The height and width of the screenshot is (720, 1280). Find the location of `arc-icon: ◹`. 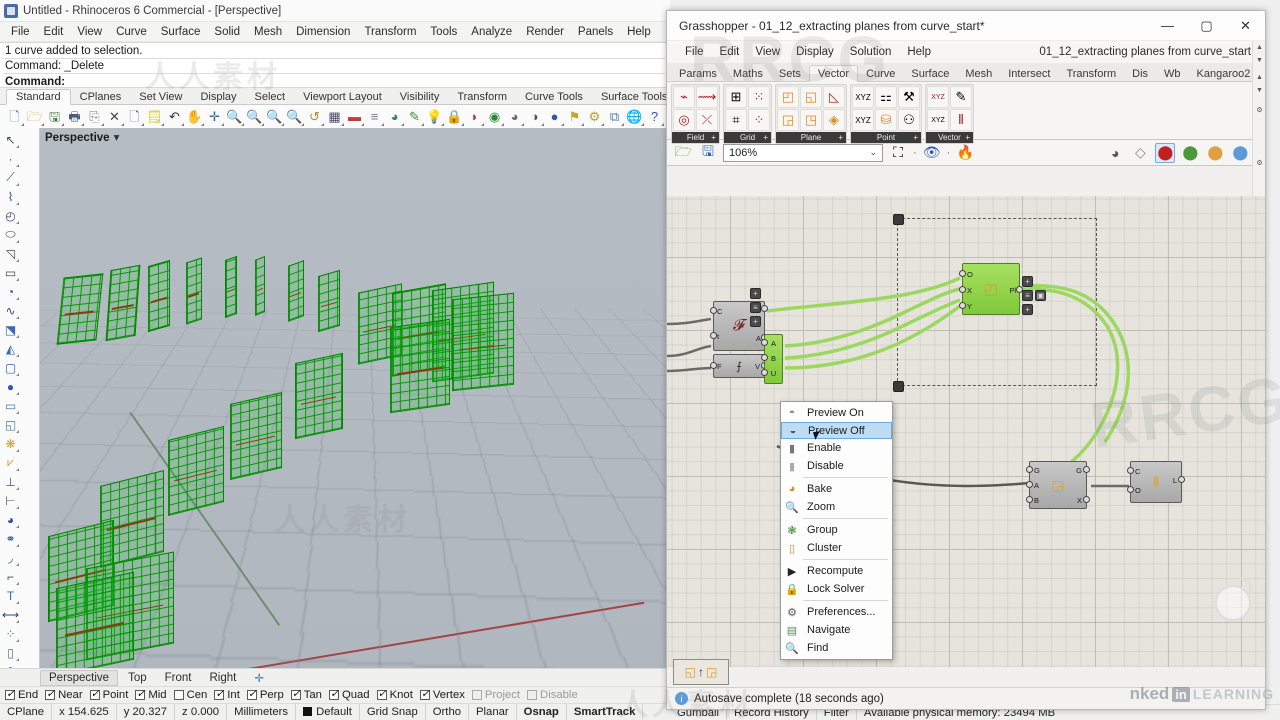

arc-icon: ◹ is located at coordinates (10, 253).